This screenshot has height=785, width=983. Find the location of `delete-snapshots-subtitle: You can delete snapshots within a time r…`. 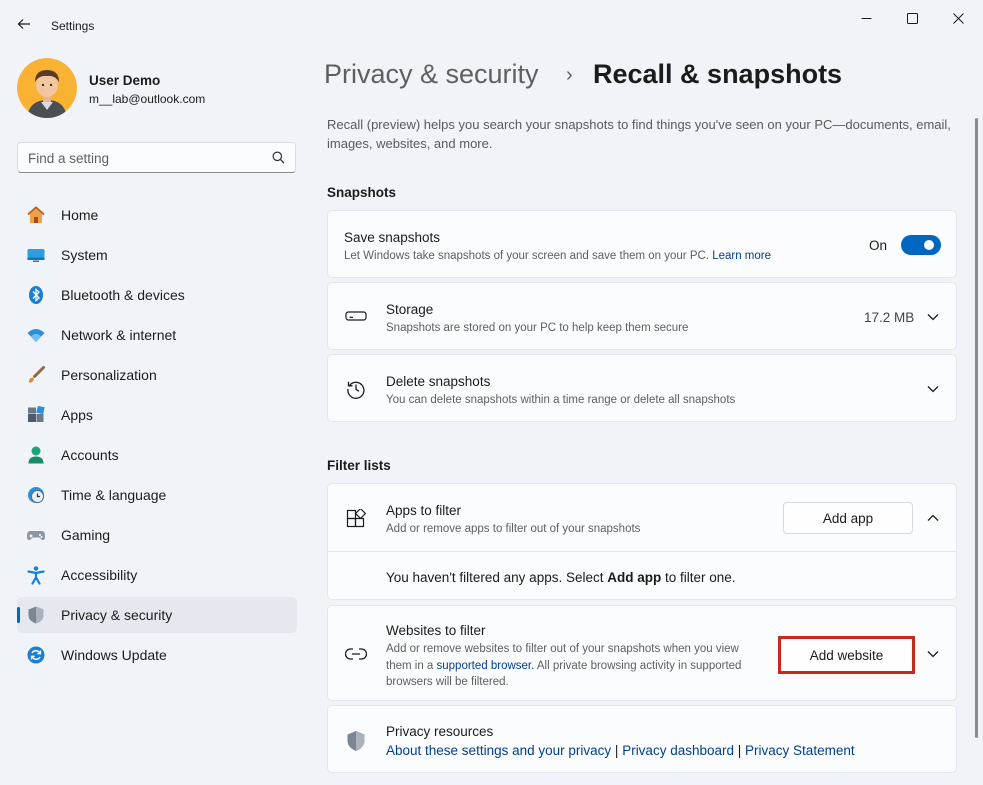

delete-snapshots-subtitle: You can delete snapshots within a time r… is located at coordinates (561, 400).